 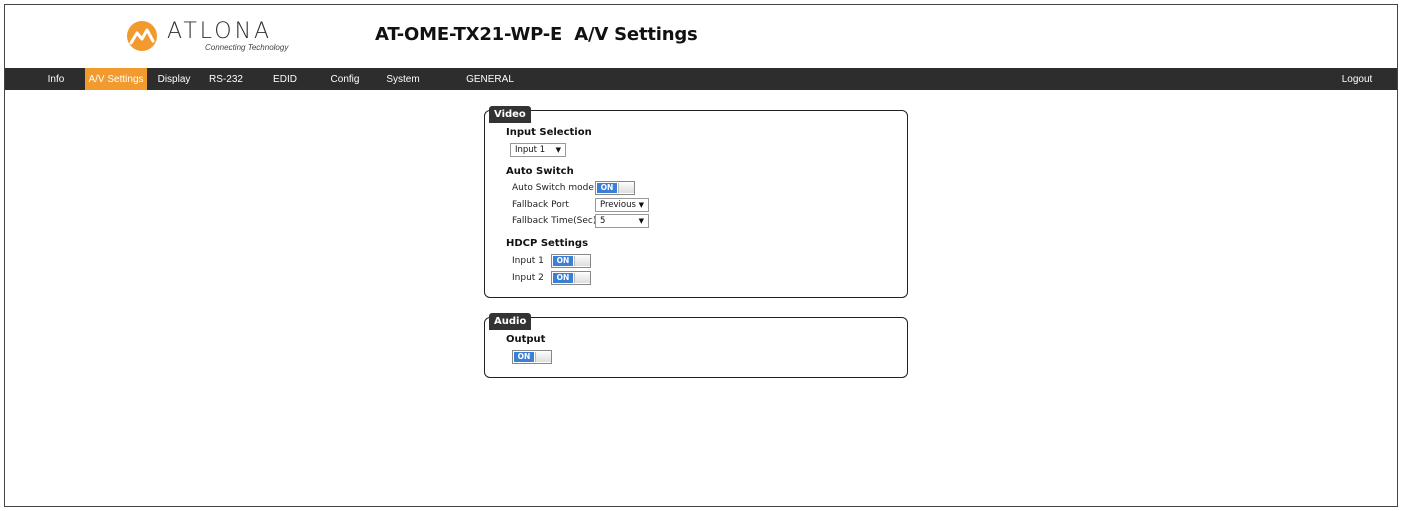 What do you see at coordinates (490, 79) in the screenshot?
I see `nav-general: GENERAL` at bounding box center [490, 79].